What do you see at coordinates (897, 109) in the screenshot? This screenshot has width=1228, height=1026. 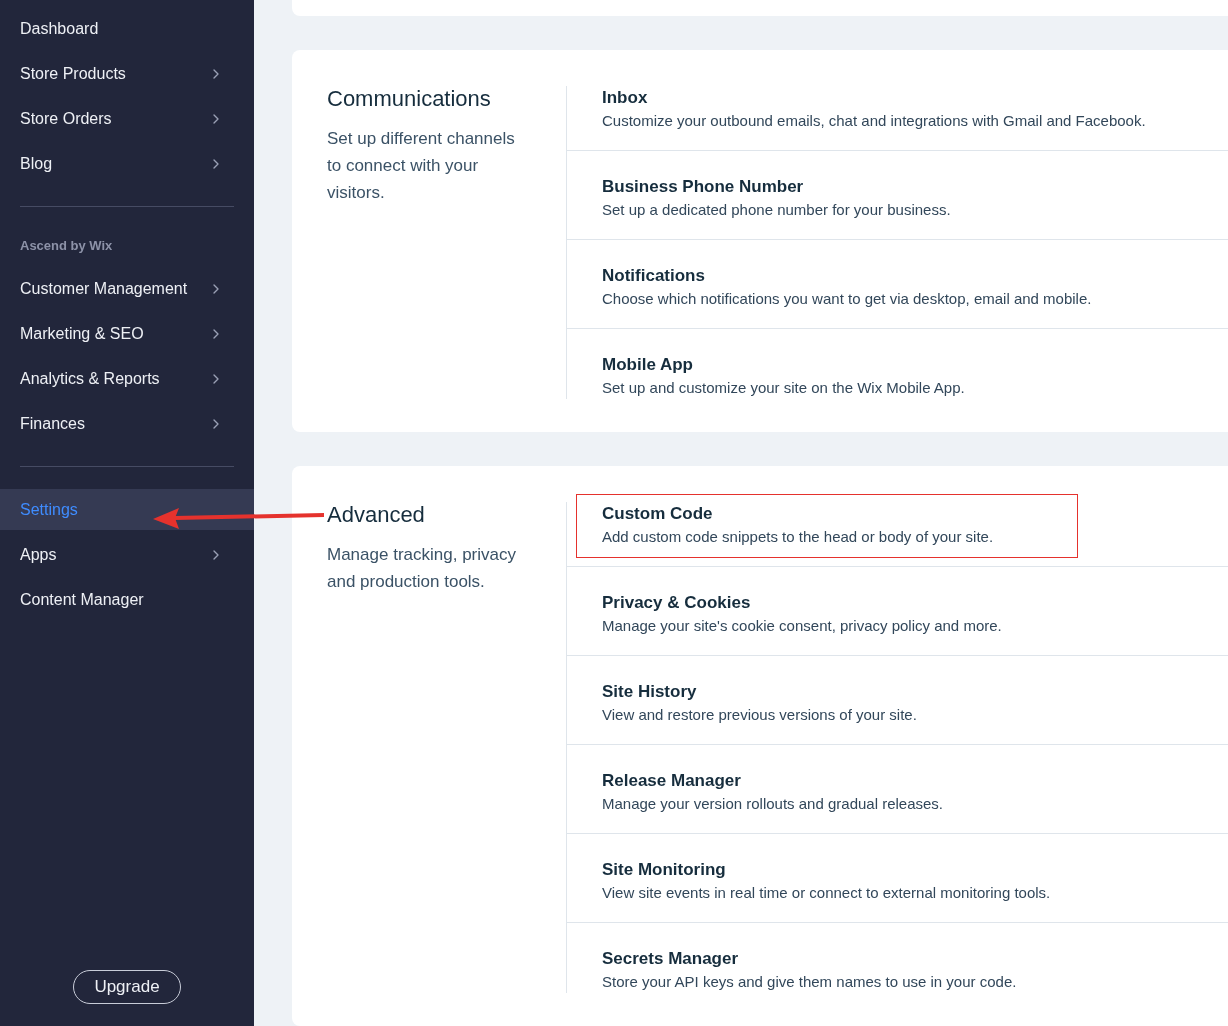 I see `settings-row: Inbox Customize your outbound emails, chat and integrations with Gmail and Facebook.` at bounding box center [897, 109].